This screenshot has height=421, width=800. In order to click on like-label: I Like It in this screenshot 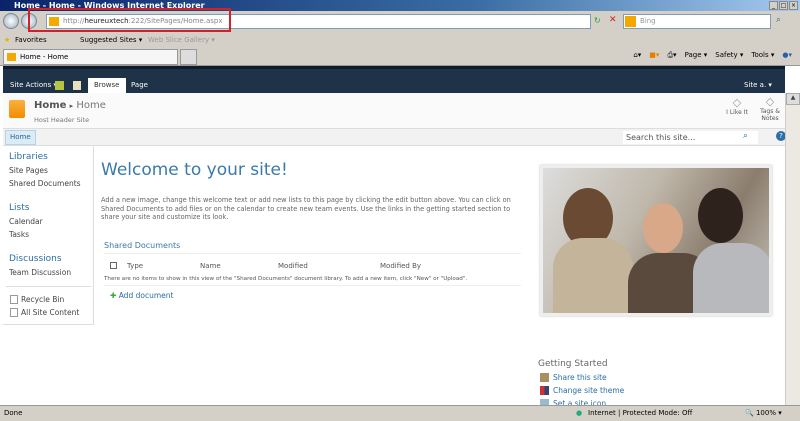, I will do `click(737, 112)`.